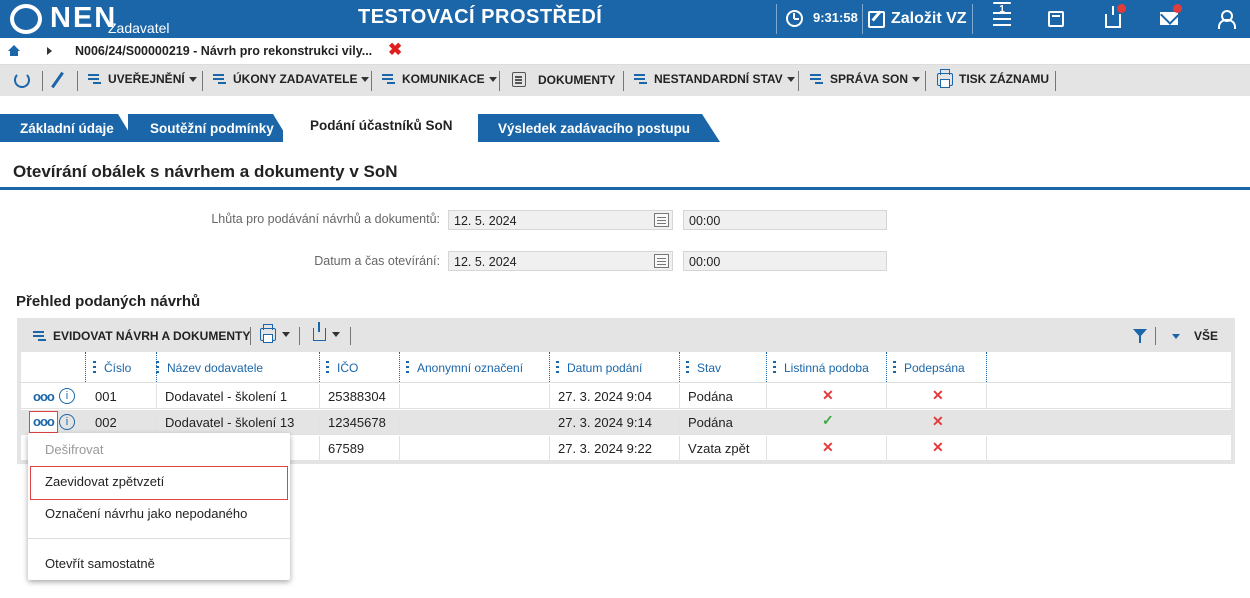 The width and height of the screenshot is (1250, 598). What do you see at coordinates (215, 368) in the screenshot?
I see `column-title: Název dodavatele` at bounding box center [215, 368].